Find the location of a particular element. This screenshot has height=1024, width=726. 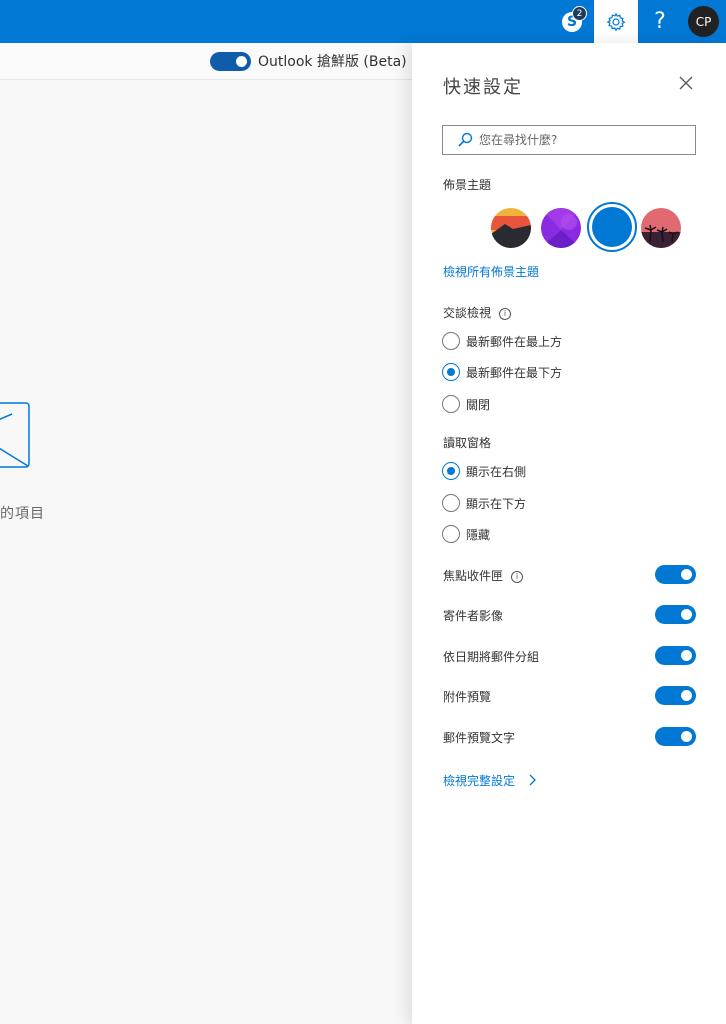

toggle-row-group-by-date: 依日期將郵件分組 is located at coordinates (569, 656).